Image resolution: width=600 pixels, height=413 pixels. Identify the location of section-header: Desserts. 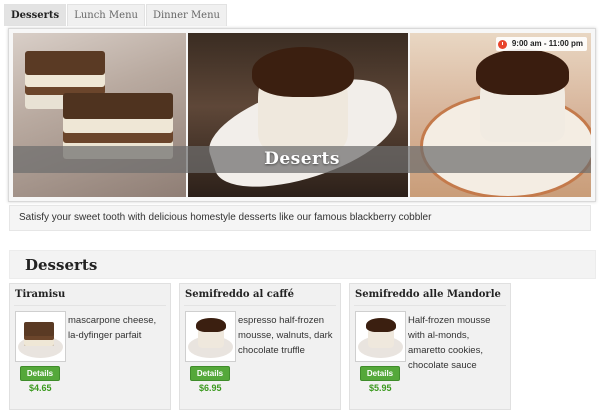
(302, 264).